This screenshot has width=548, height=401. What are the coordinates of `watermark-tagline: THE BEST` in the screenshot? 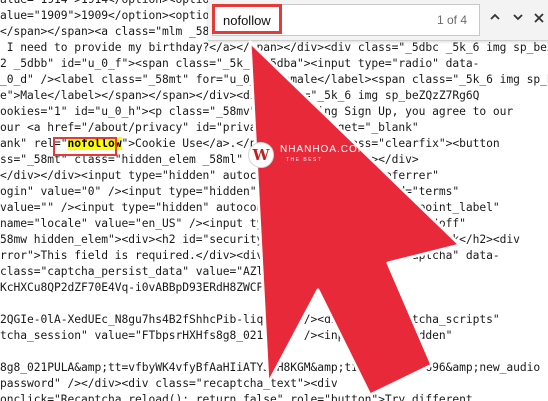 It's located at (304, 160).